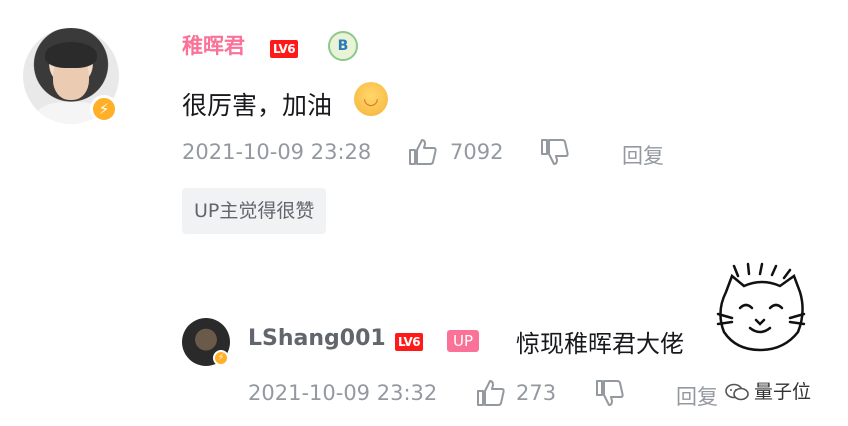  Describe the element at coordinates (257, 105) in the screenshot. I see `comment-text: 很厉害，加油` at that location.